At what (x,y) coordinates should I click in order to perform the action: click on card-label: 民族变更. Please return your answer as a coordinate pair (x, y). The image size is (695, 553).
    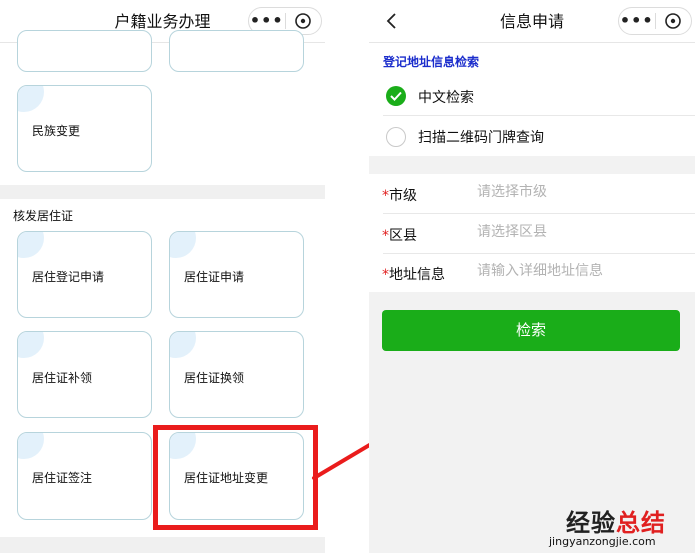
    Looking at the image, I should click on (56, 131).